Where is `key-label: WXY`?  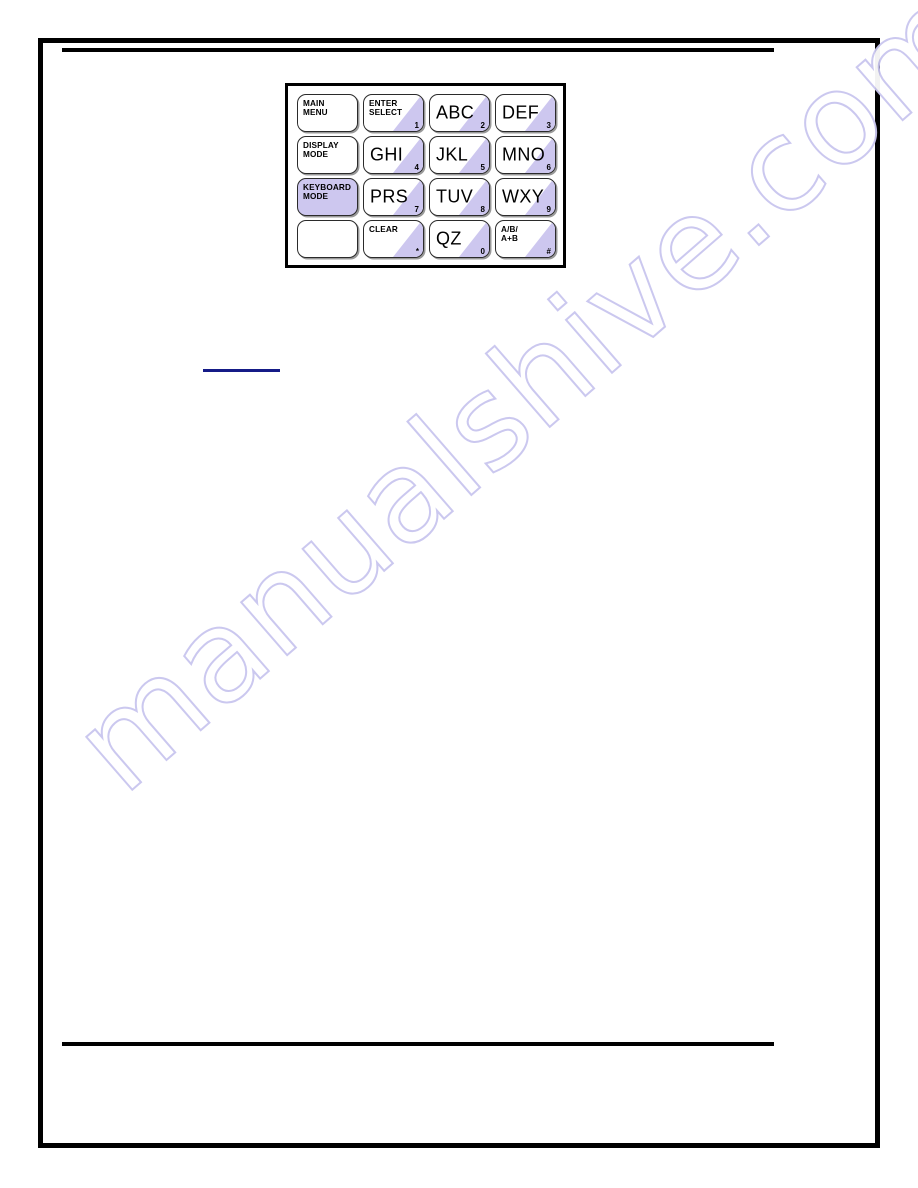
key-label: WXY is located at coordinates (523, 196).